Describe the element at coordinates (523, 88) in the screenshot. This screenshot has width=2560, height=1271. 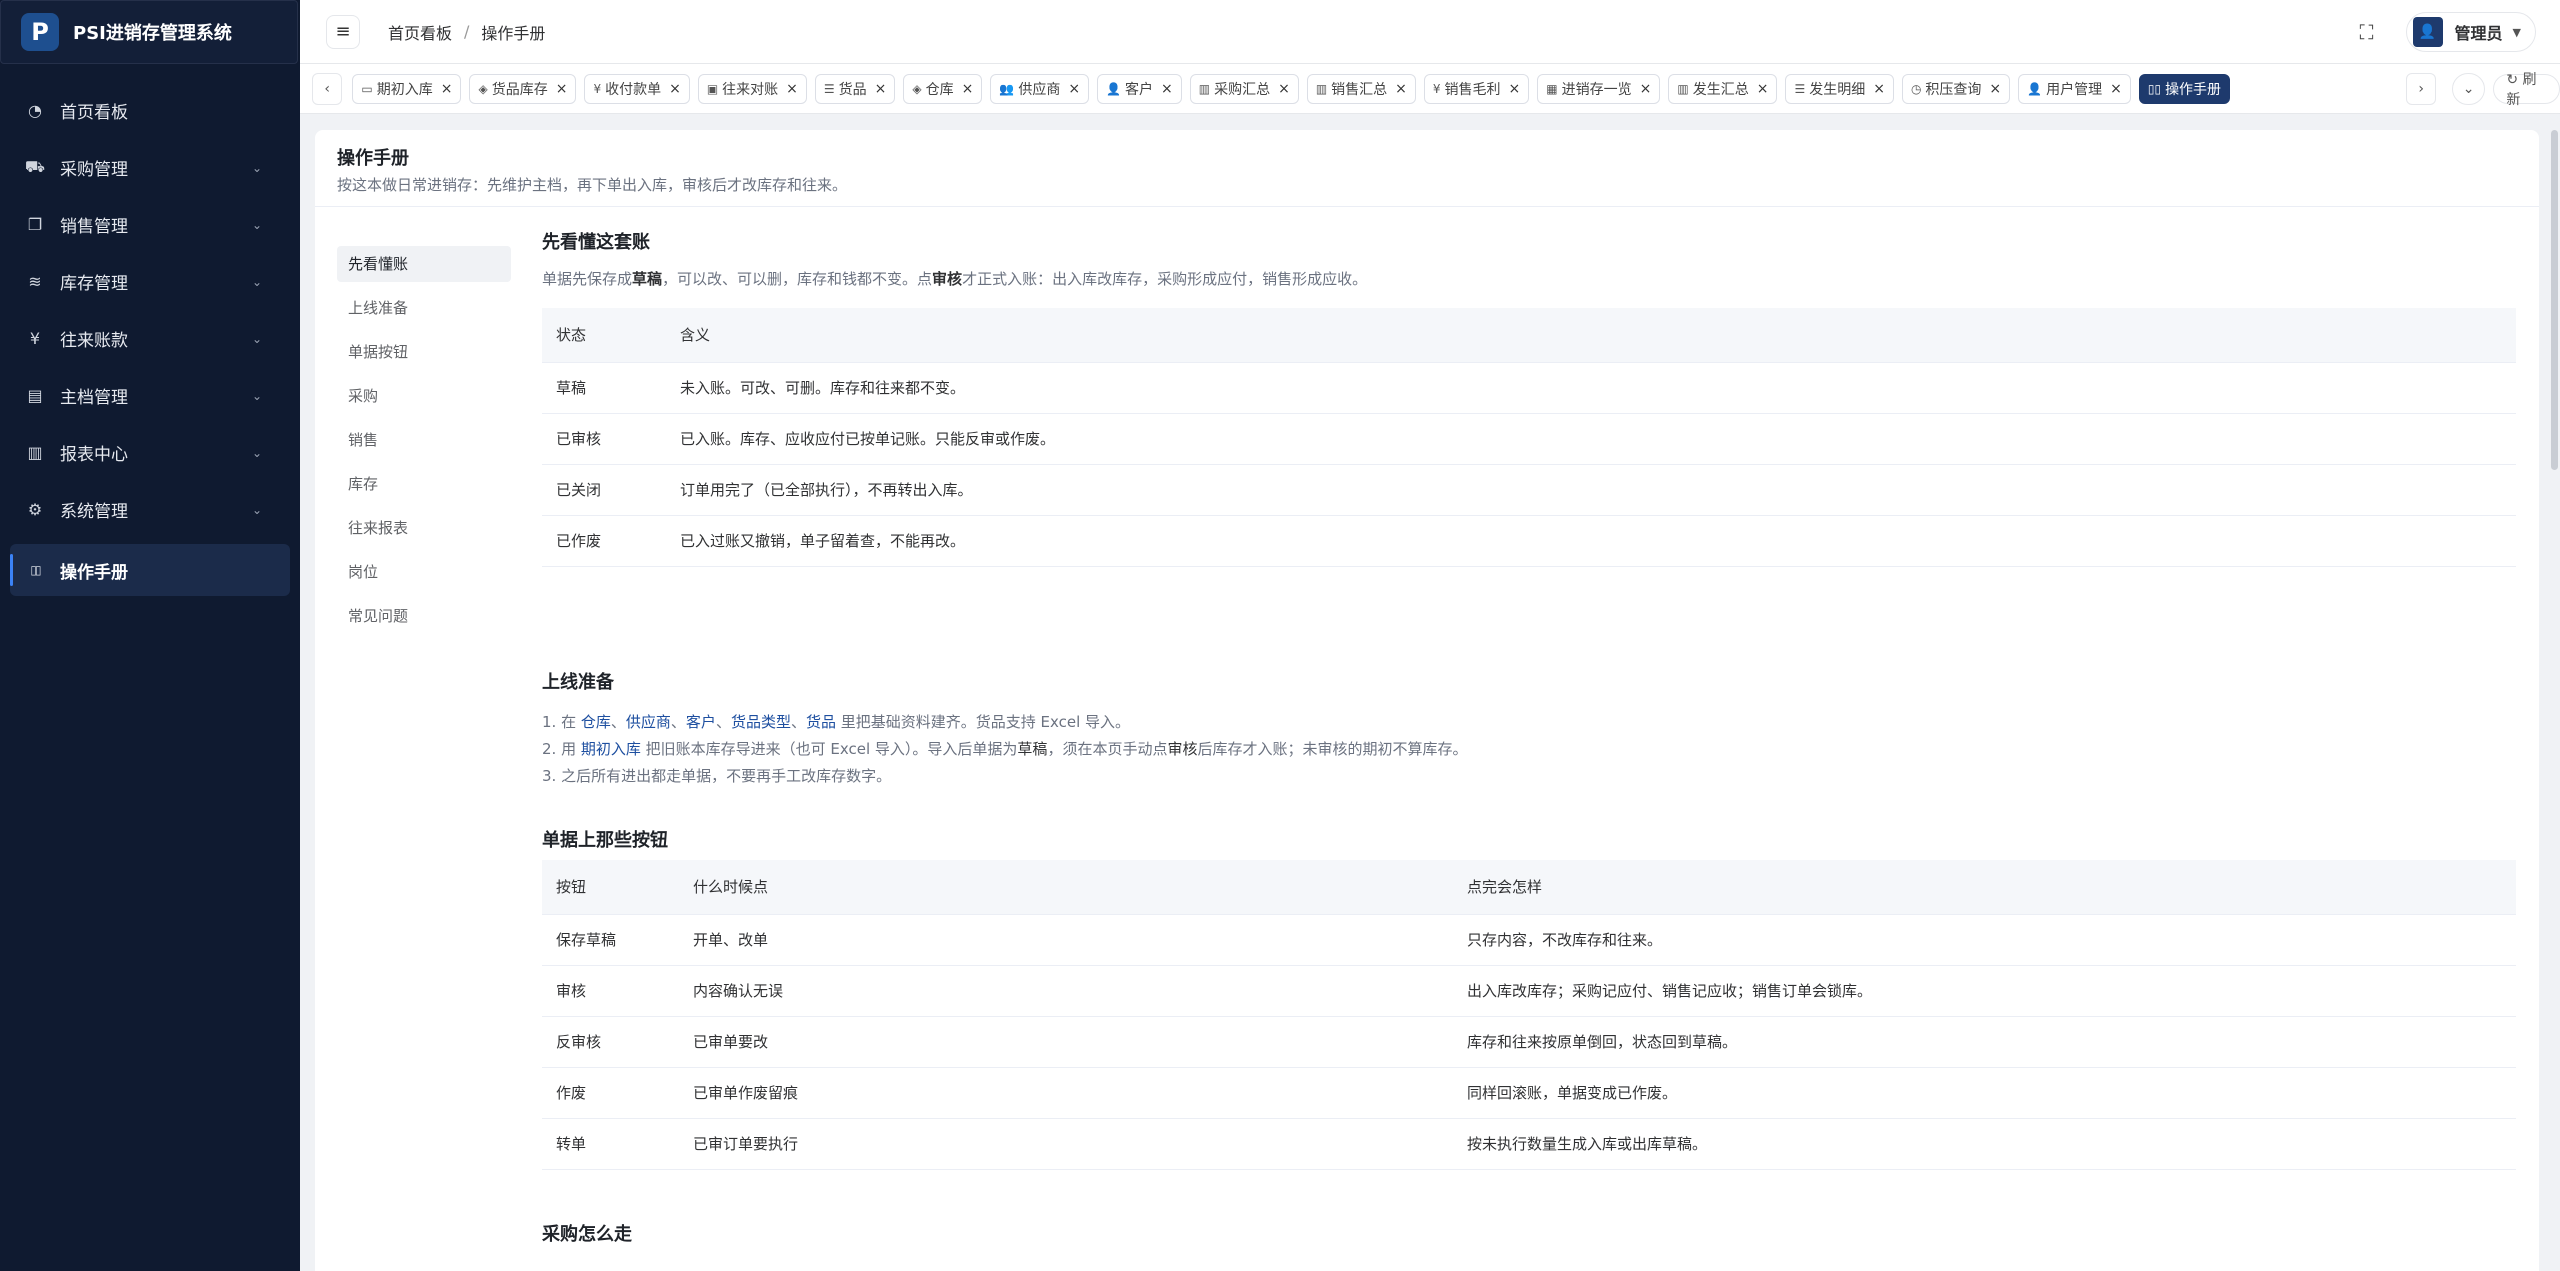
I see `tab-item: ◈ 货品库存 ×` at that location.